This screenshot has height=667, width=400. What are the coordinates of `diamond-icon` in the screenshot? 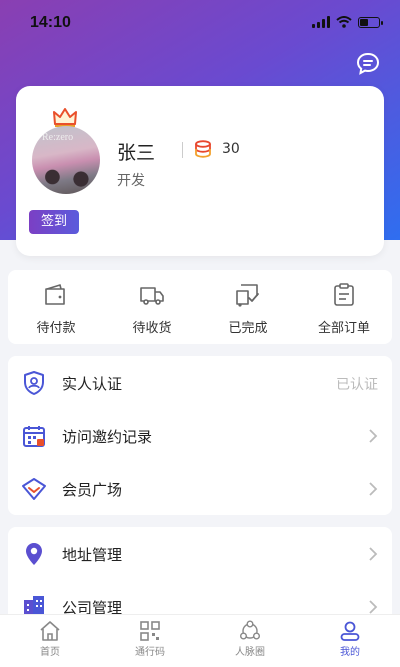 It's located at (34, 489).